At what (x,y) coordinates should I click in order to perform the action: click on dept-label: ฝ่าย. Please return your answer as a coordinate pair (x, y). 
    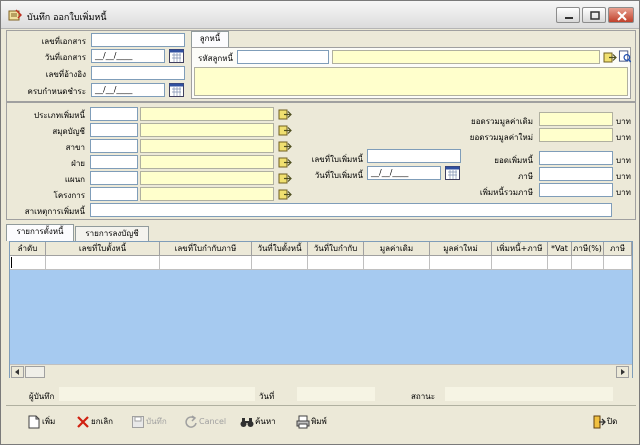
    Looking at the image, I should click on (78, 163).